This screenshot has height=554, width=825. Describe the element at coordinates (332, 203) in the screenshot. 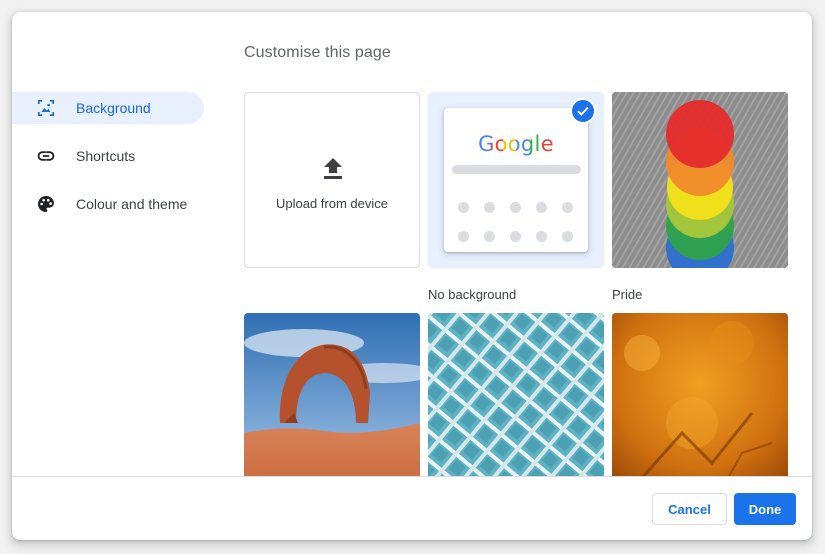

I see `upload-label: Upload from device` at that location.